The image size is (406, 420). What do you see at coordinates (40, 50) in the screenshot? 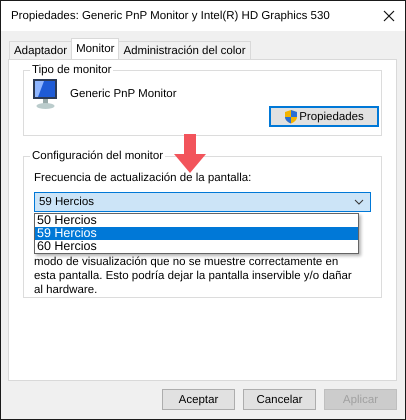
I see `tab: Adaptador` at bounding box center [40, 50].